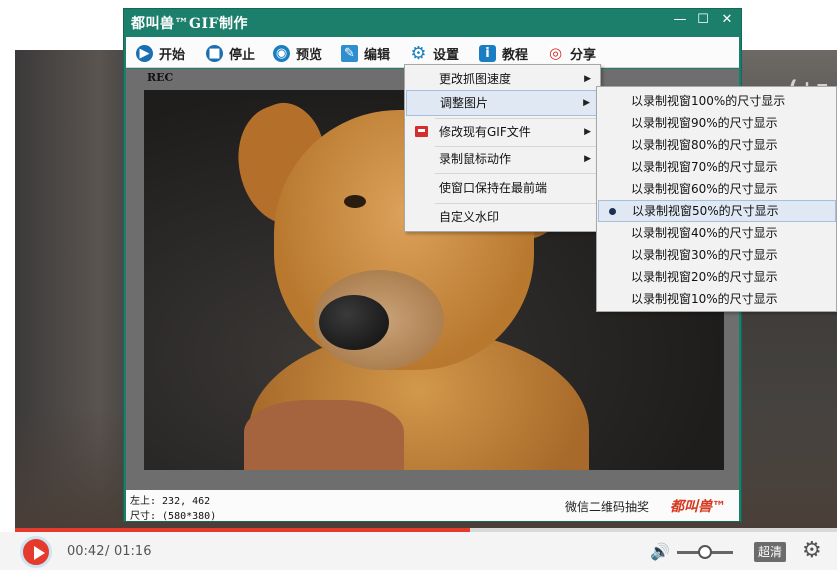  I want to click on submenu-item-20: 以录制视窗20%的尺寸显示, so click(717, 277).